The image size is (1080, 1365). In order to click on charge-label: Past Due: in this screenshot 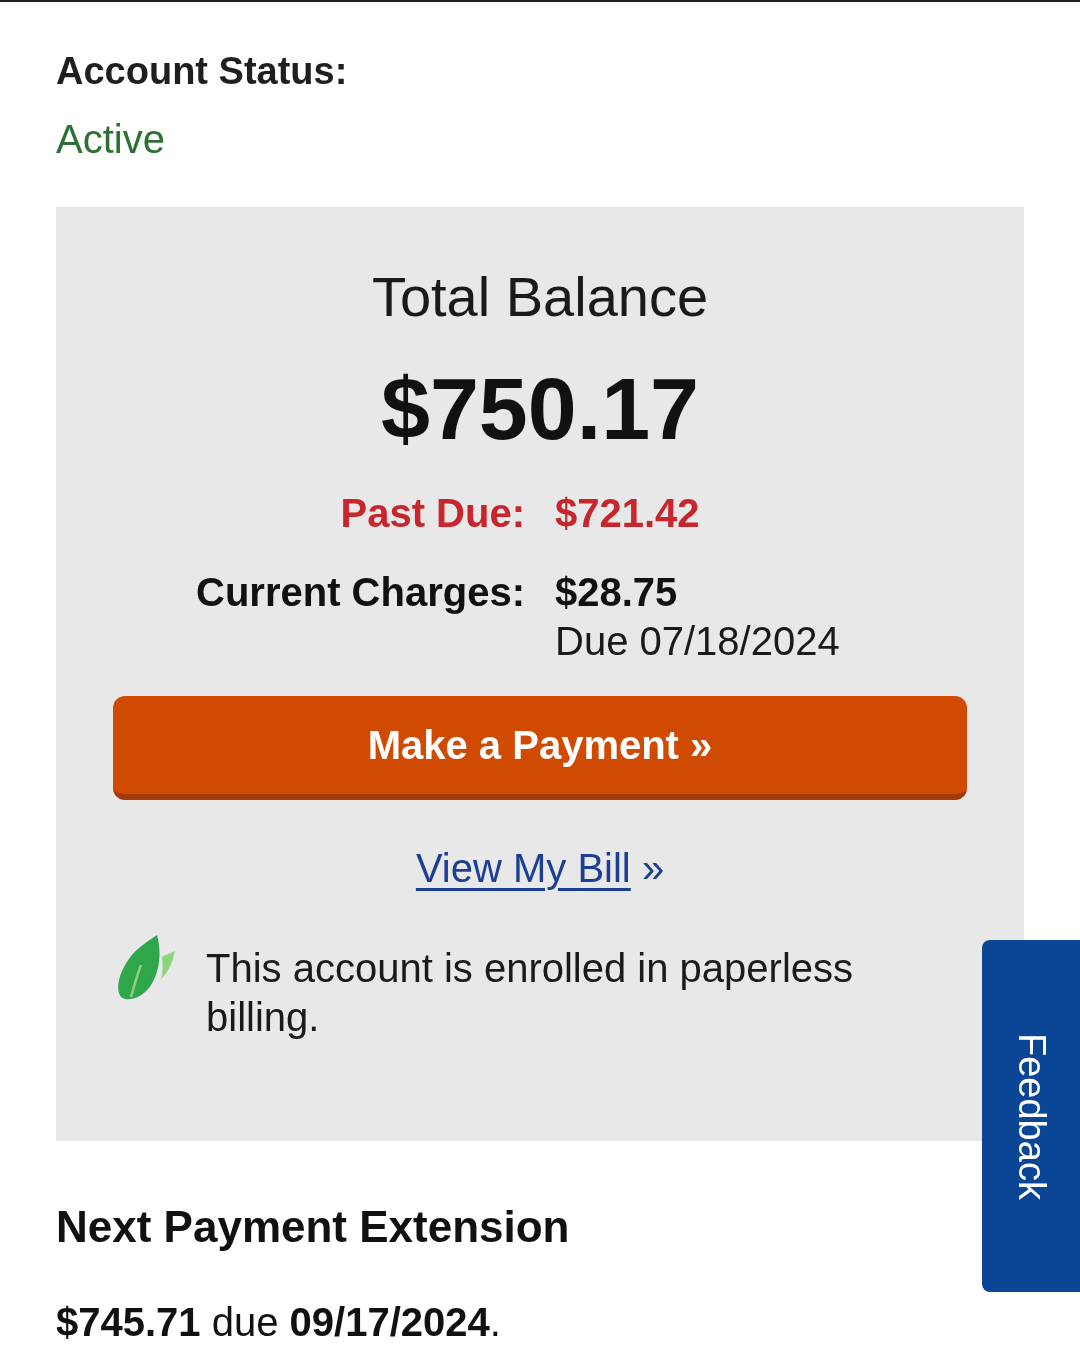, I will do `click(432, 513)`.